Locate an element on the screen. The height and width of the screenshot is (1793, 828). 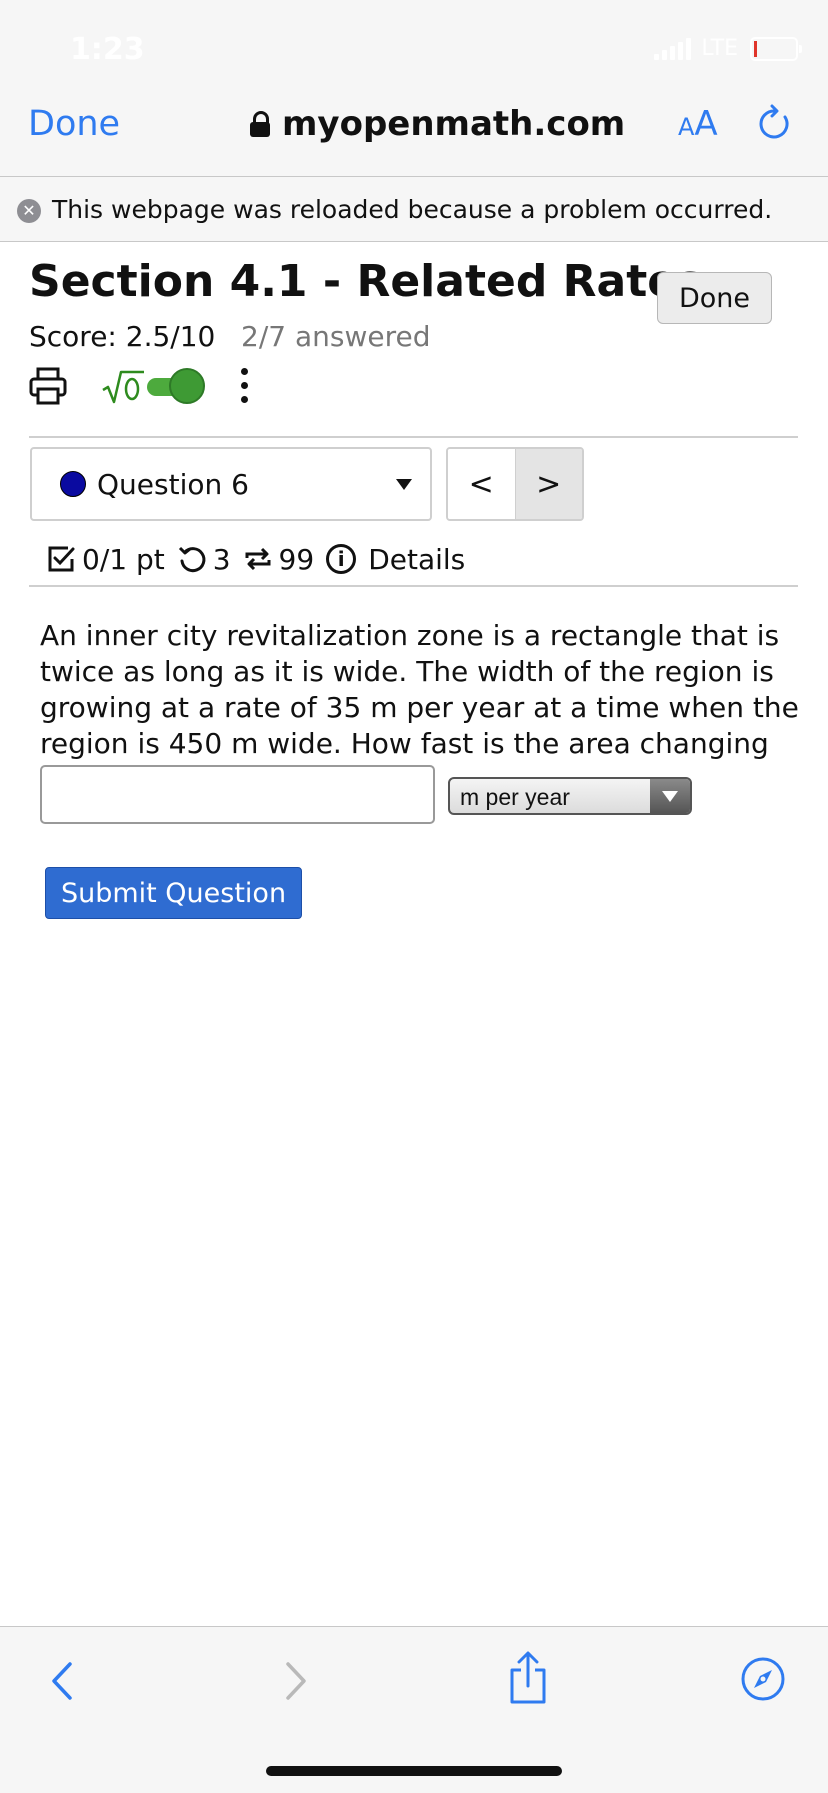
submit-question-button: Submit Question is located at coordinates (173, 893).